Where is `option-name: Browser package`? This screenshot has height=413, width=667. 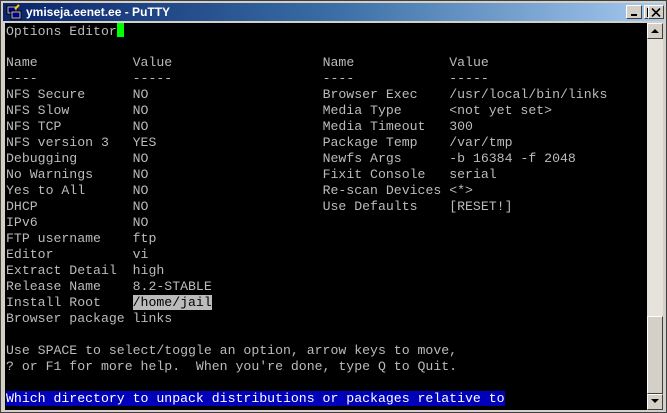 option-name: Browser package is located at coordinates (65, 318).